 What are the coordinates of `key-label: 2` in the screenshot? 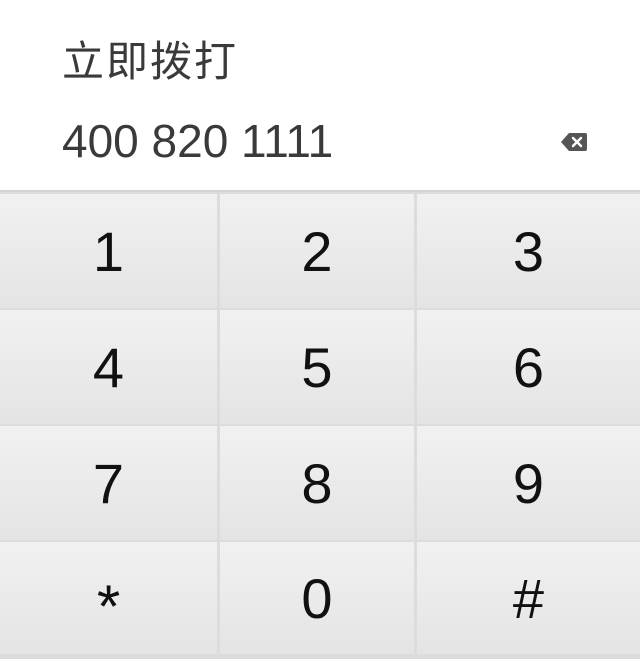 It's located at (317, 251).